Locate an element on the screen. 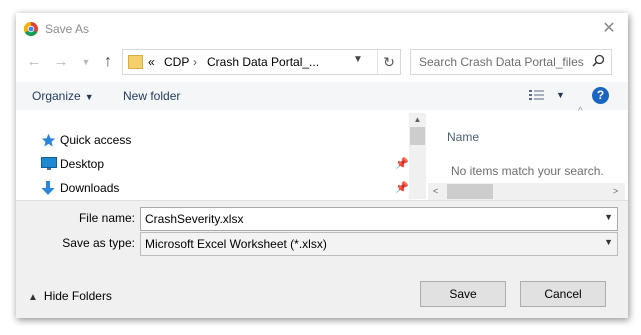 The height and width of the screenshot is (335, 641). arrow-left-icon: ← is located at coordinates (34, 62).